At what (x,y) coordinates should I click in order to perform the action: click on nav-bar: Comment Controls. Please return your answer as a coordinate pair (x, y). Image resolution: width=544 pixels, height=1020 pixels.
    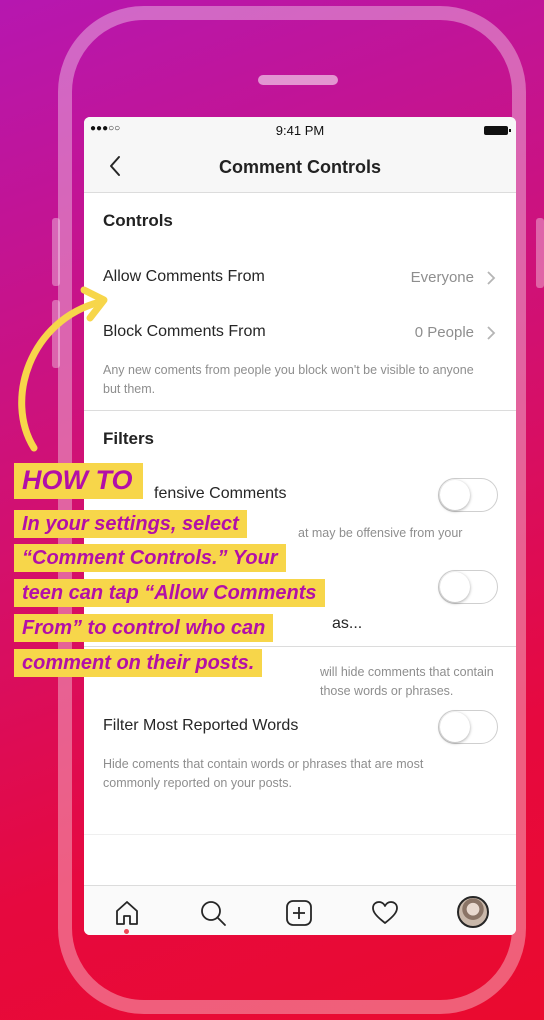
    Looking at the image, I should click on (300, 168).